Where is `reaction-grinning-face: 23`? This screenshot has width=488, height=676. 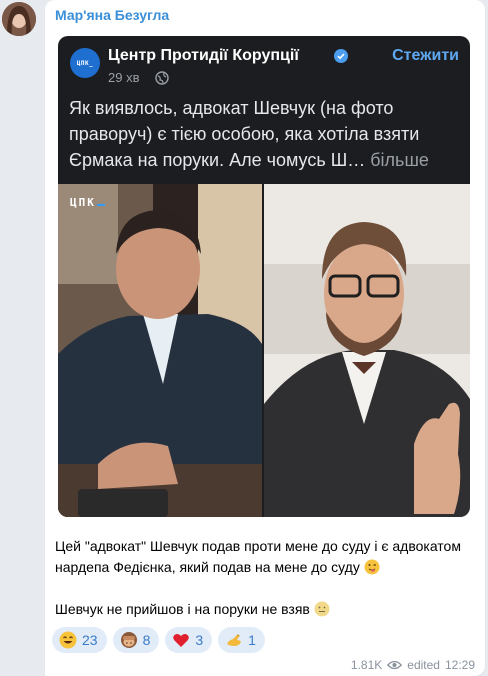
reaction-grinning-face: 23 is located at coordinates (79, 640).